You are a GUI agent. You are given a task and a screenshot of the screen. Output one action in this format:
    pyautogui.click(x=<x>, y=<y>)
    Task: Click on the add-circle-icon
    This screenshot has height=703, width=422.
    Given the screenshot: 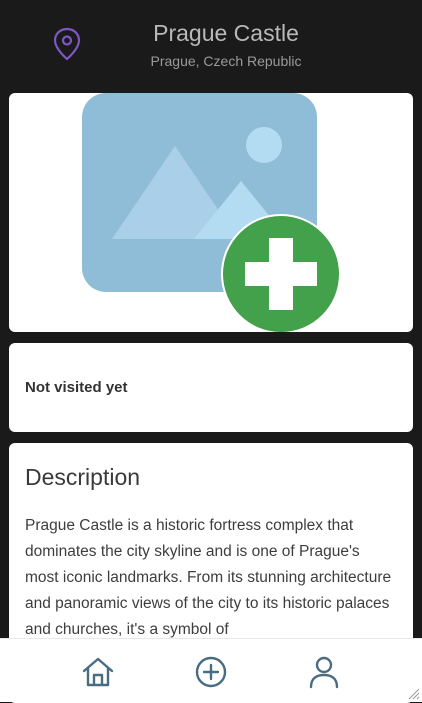 What is the action you would take?
    pyautogui.click(x=211, y=672)
    